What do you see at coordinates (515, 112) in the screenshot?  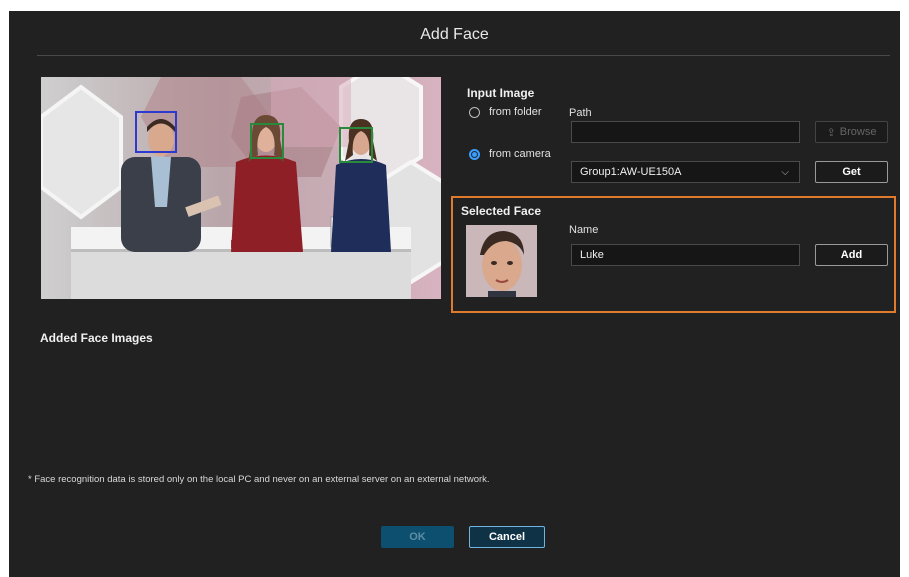 I see `from-folder-label: from folder` at bounding box center [515, 112].